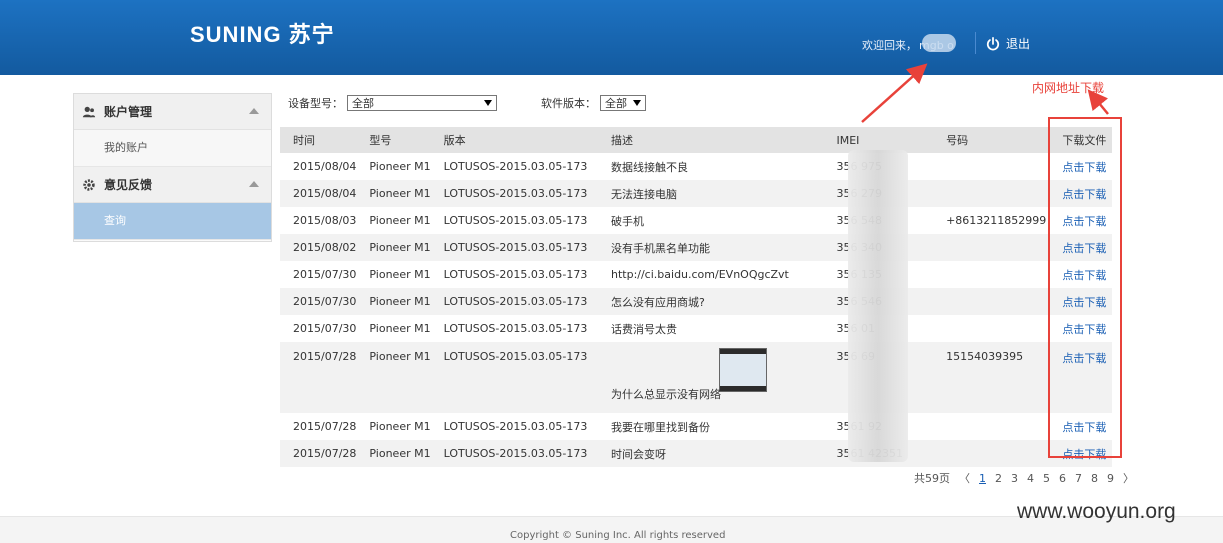  What do you see at coordinates (699, 274) in the screenshot?
I see `cell-desc: http://ci.baidu.com/EVnOQgcZvt` at bounding box center [699, 274].